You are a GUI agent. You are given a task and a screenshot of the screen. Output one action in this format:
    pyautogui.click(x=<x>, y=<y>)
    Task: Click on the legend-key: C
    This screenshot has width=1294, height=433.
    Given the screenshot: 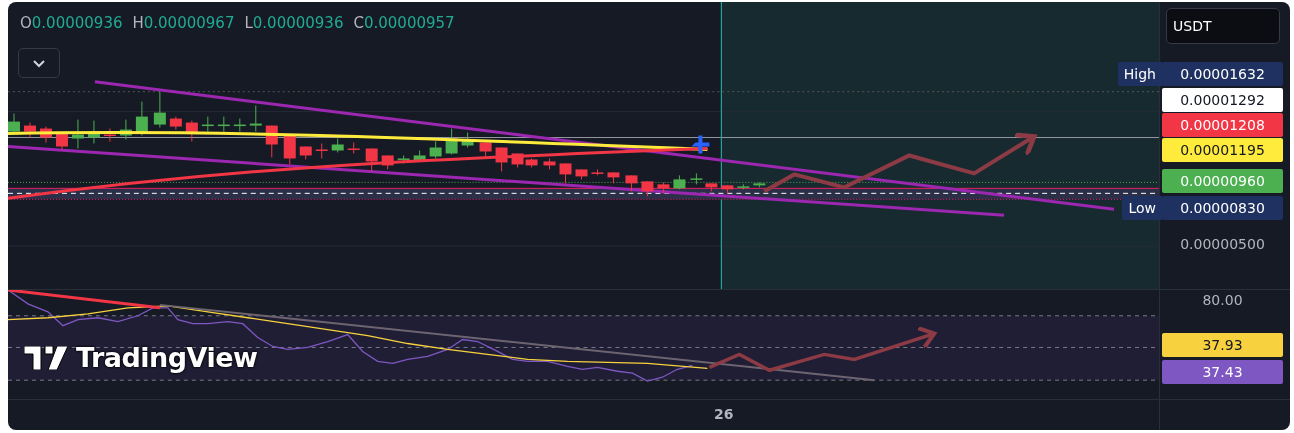 What is the action you would take?
    pyautogui.click(x=358, y=23)
    